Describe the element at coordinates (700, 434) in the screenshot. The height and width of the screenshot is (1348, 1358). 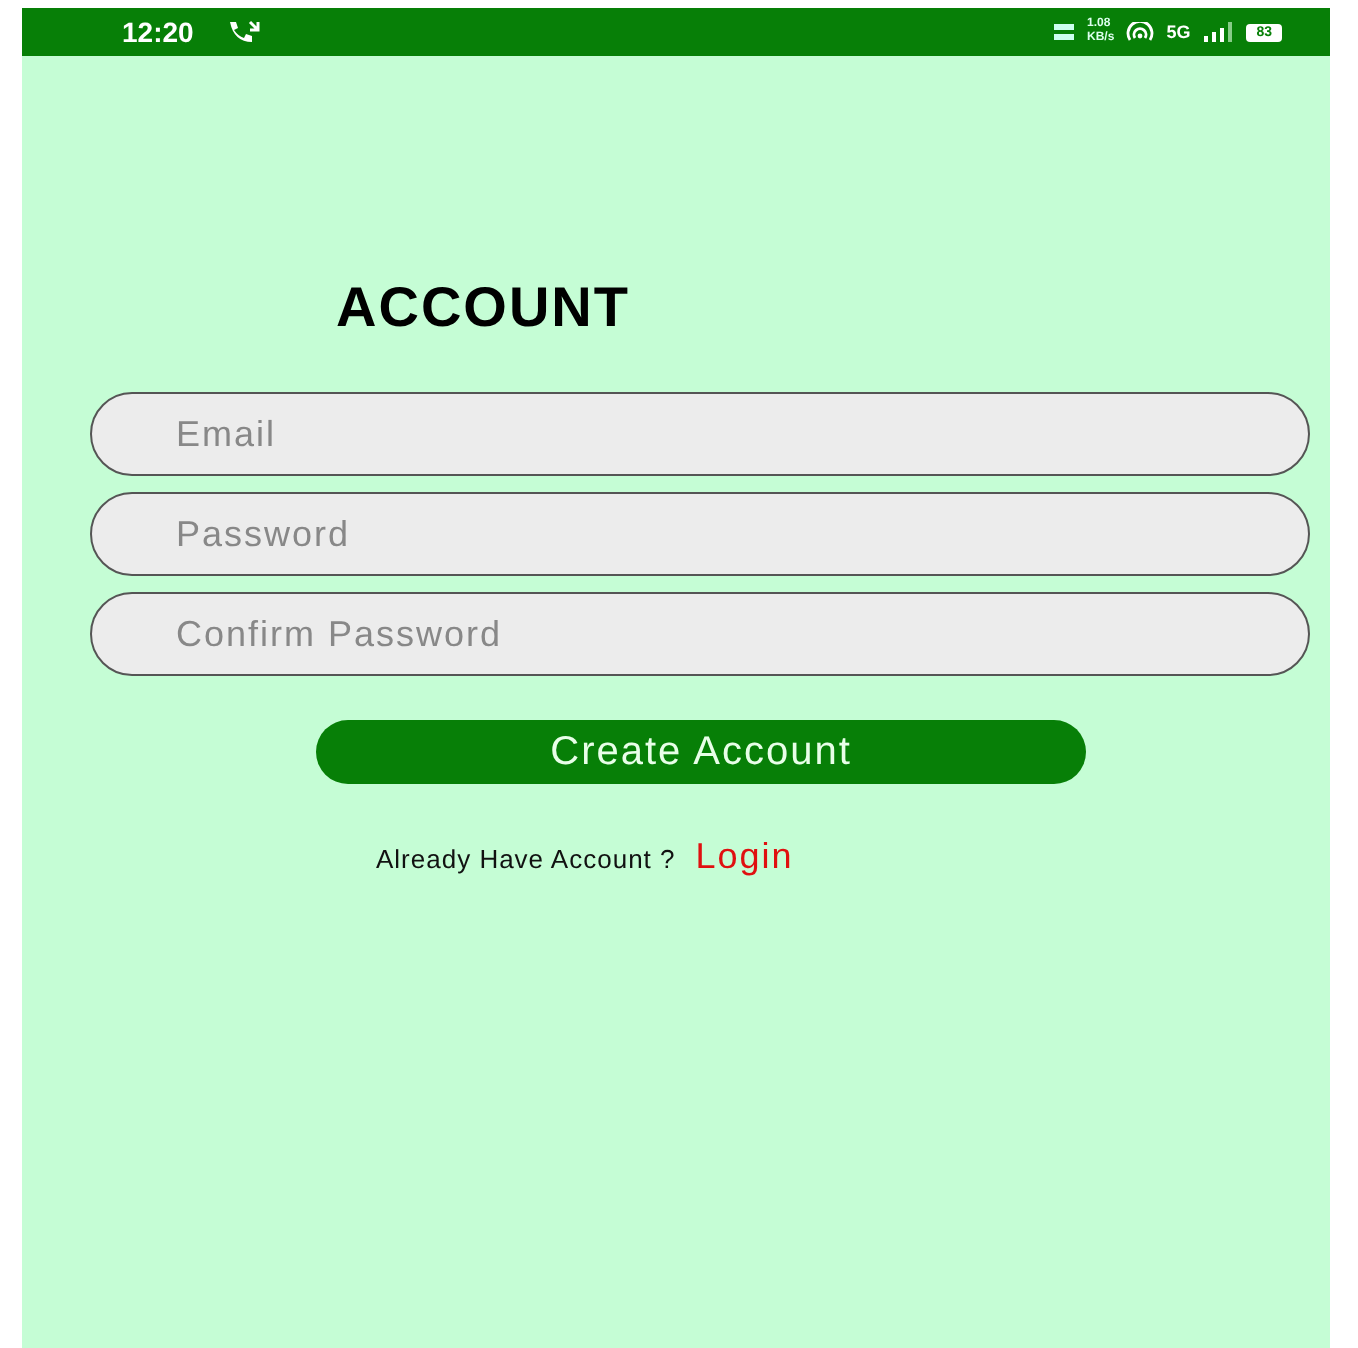
I see `input-field: Email` at that location.